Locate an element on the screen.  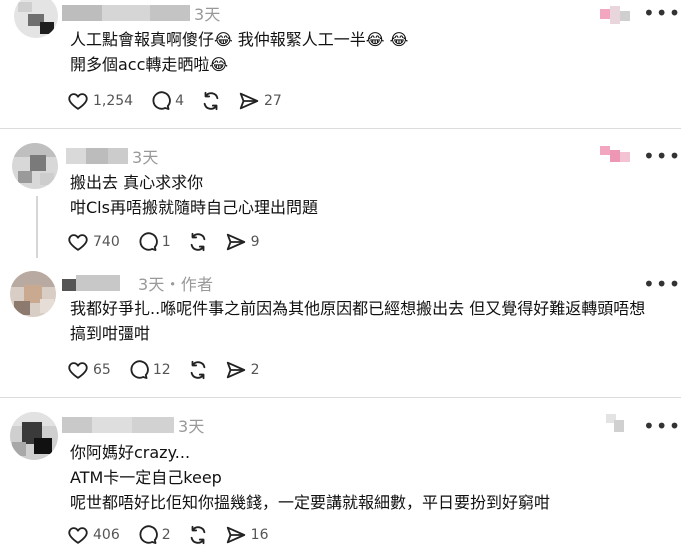
comment-button: 4 is located at coordinates (166, 101).